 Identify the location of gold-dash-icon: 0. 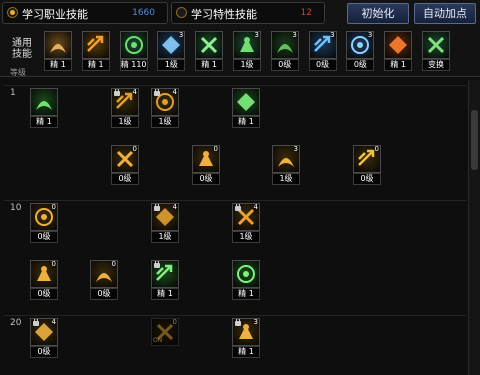
(104, 274).